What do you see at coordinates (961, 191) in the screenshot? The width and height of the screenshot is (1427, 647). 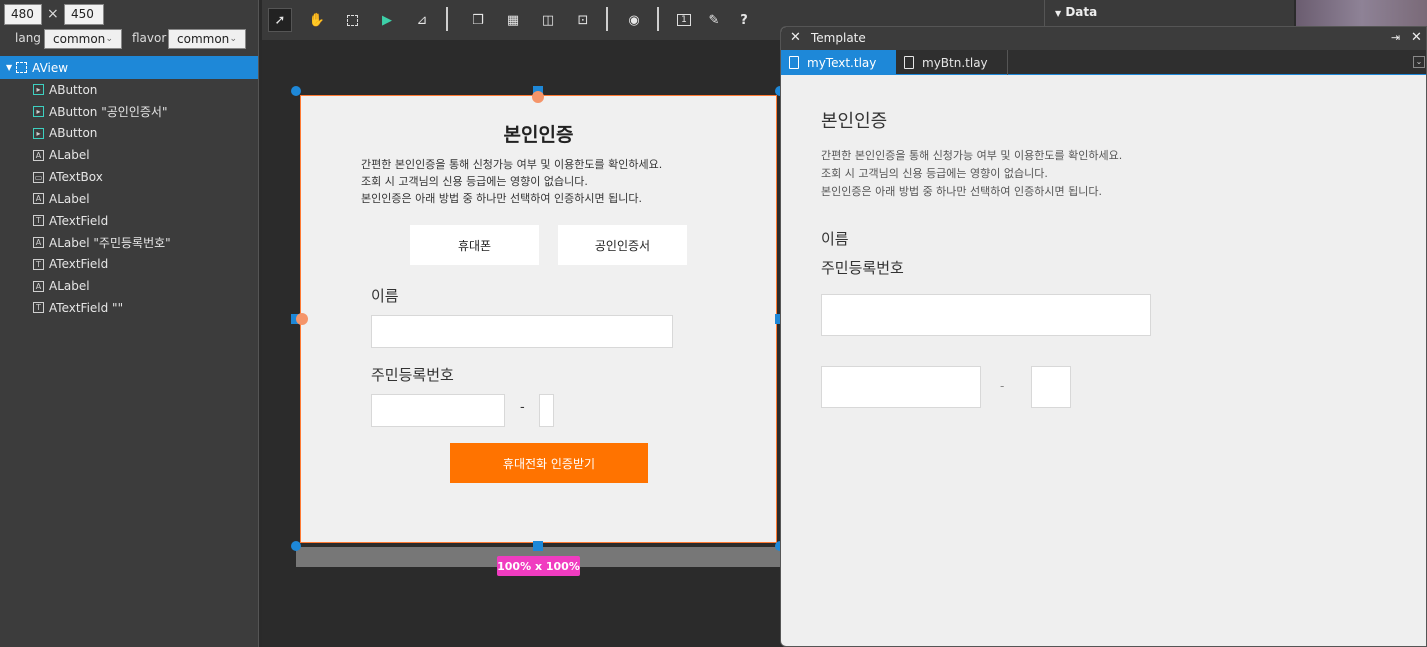 I see `template-desc-line: 본인인증은 아래 방법 중 하나만 선택하여 인증하시면 됩니다.` at bounding box center [961, 191].